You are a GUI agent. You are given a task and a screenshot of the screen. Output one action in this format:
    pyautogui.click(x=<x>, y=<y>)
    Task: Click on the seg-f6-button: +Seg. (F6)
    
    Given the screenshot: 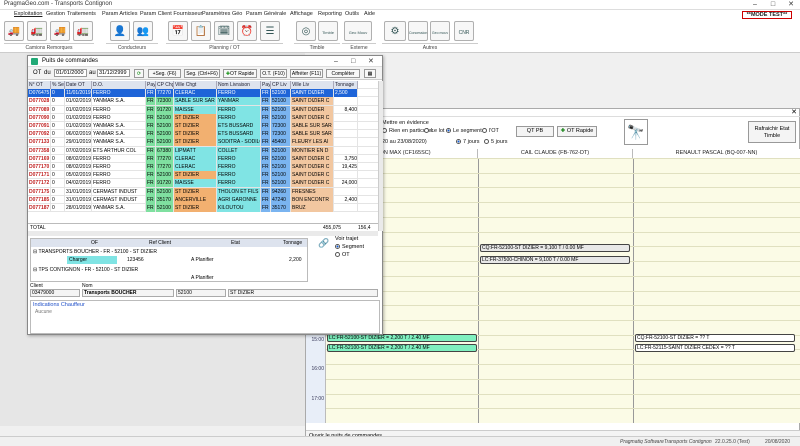 What is the action you would take?
    pyautogui.click(x=164, y=73)
    